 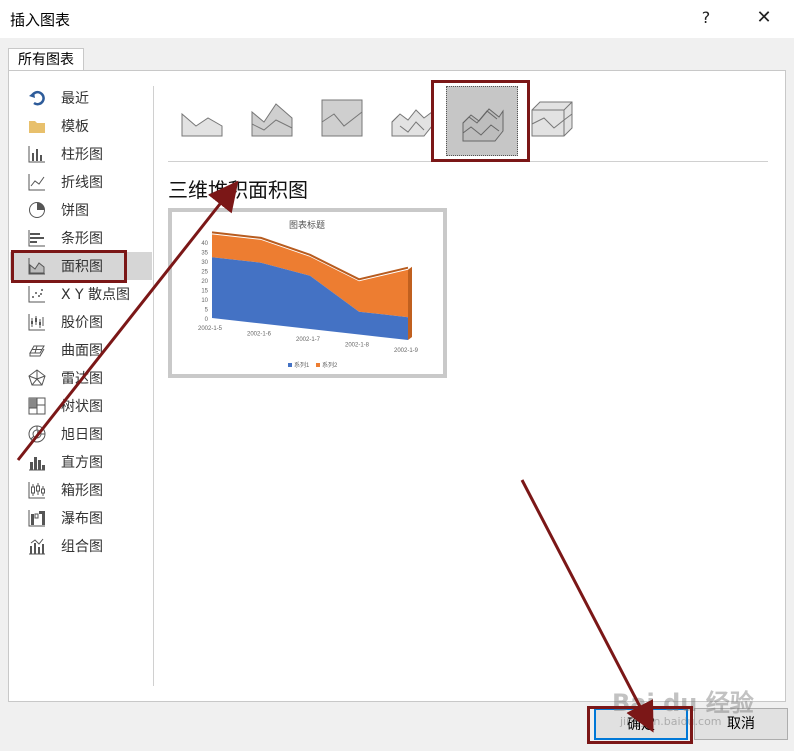 I want to click on sidebar-item-label: 直方图, so click(x=82, y=463).